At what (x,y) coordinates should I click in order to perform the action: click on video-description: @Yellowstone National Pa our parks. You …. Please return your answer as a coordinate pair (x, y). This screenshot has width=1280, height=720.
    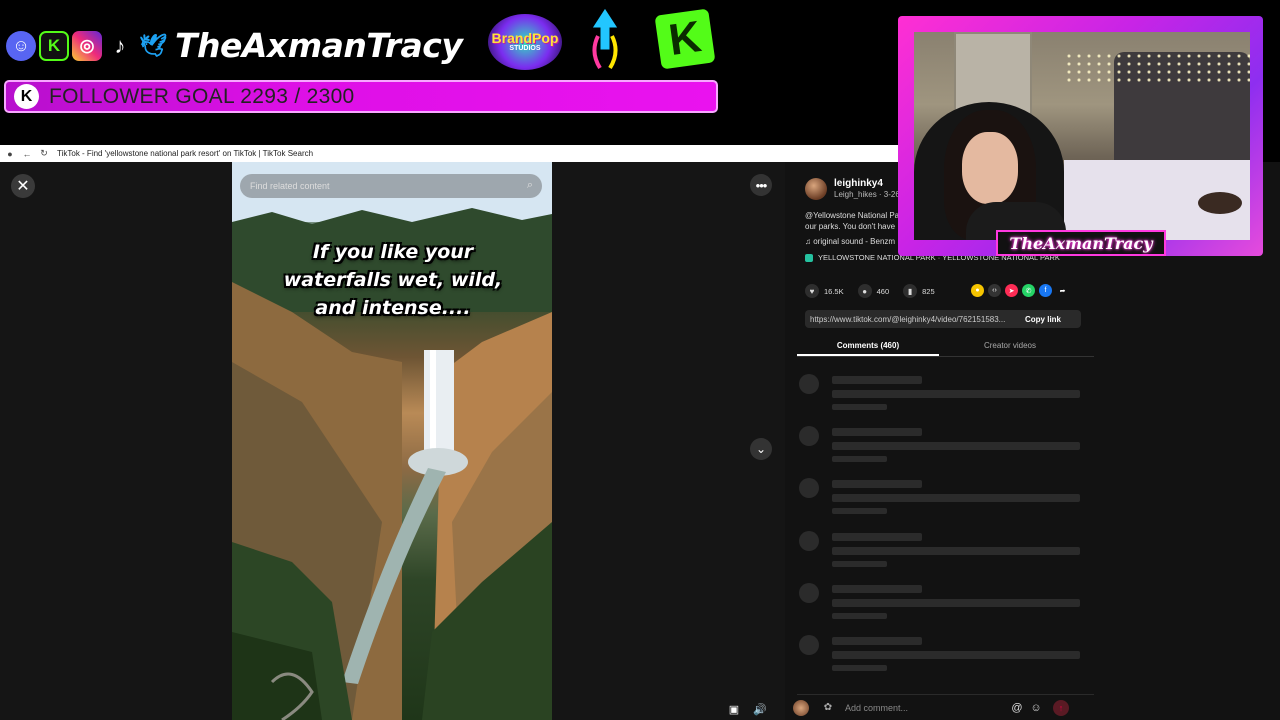
    Looking at the image, I should click on (855, 221).